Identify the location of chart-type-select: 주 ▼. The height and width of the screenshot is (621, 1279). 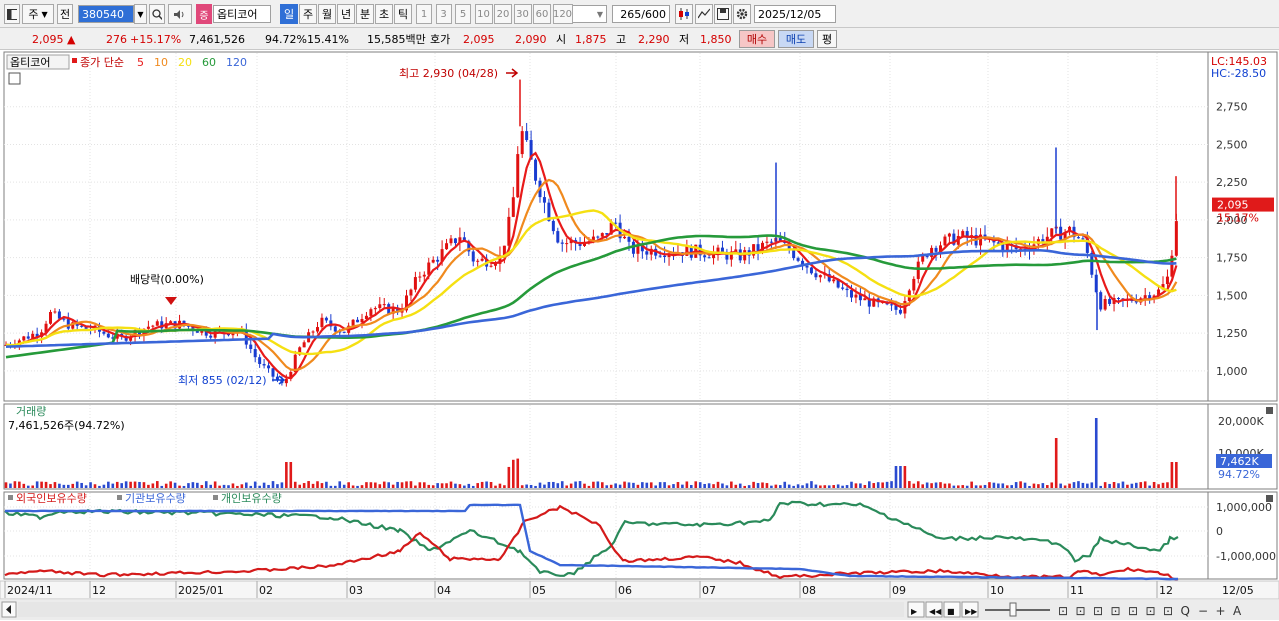
(38, 14).